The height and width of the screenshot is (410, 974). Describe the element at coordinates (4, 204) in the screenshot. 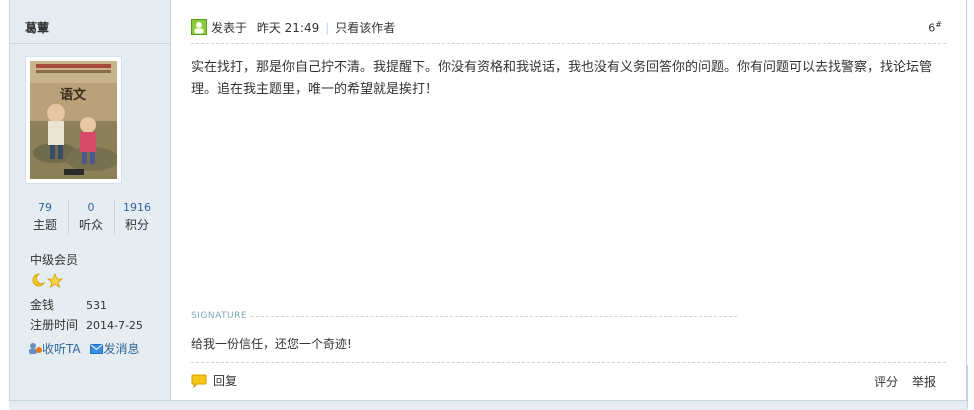

I see `page-margin-left` at that location.